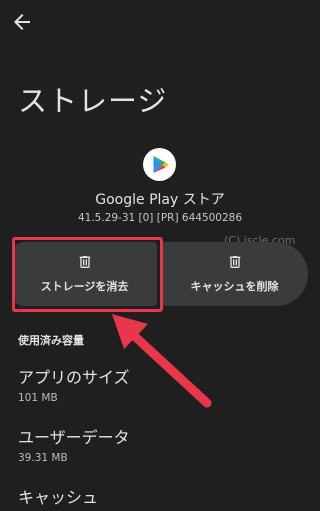 The height and width of the screenshot is (511, 320). I want to click on storage-row-cache: キャッシュ, so click(58, 497).